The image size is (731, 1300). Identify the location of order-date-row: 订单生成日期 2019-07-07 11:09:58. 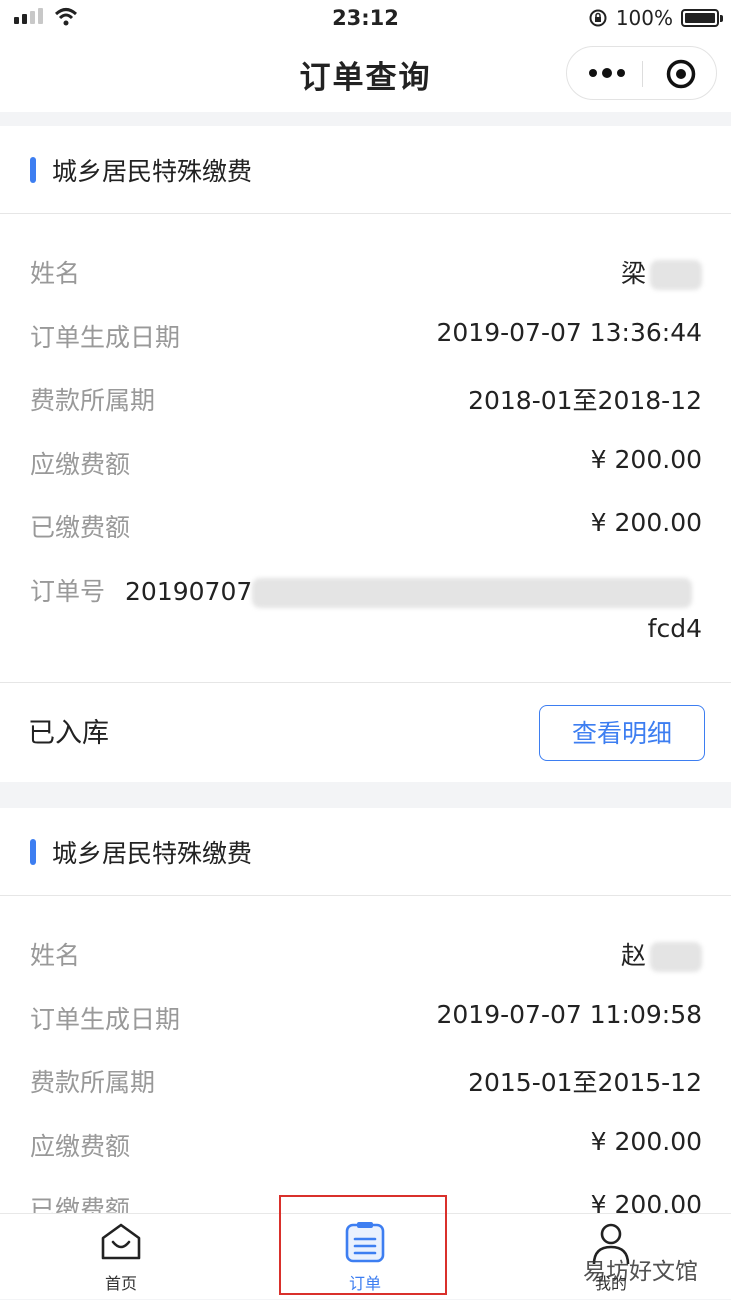
(366, 1016).